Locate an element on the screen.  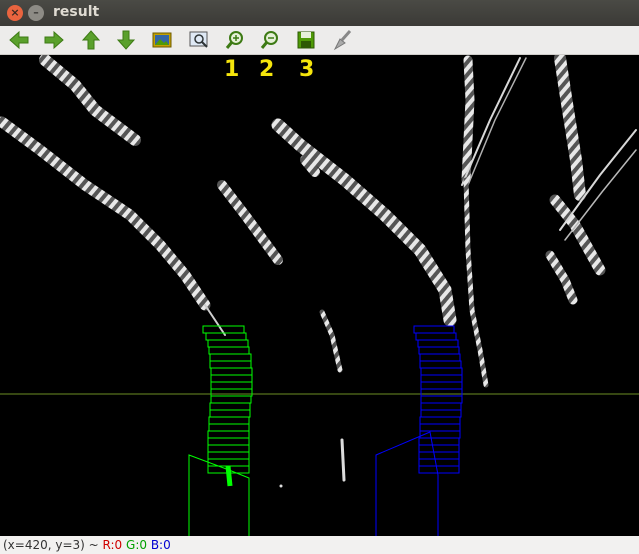
pan-right-button is located at coordinates (54, 40).